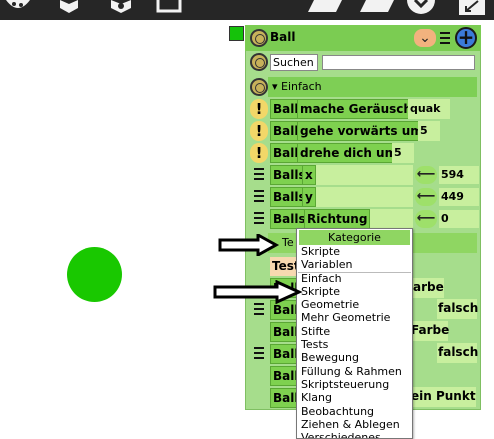 The width and height of the screenshot is (494, 439). Describe the element at coordinates (443, 396) in the screenshot. I see `block-text: ein Punkt` at that location.